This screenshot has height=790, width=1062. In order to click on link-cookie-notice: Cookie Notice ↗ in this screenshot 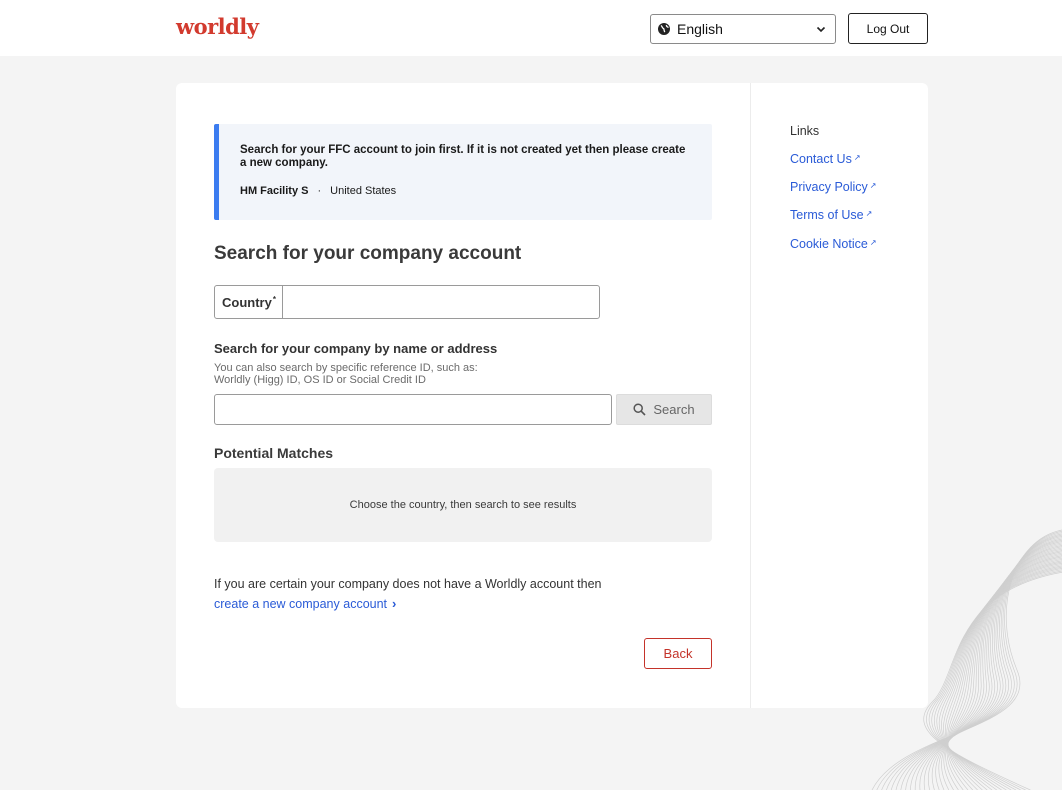, I will do `click(833, 244)`.